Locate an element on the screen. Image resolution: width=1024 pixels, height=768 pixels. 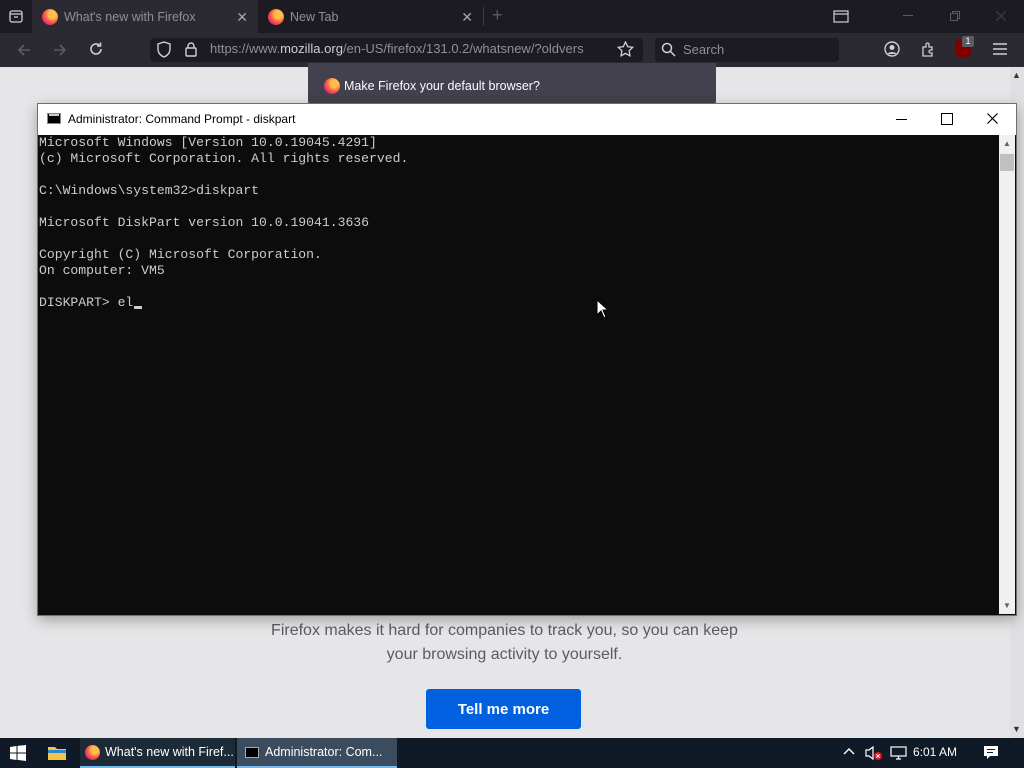
volume-muted-icon is located at coordinates (874, 753).